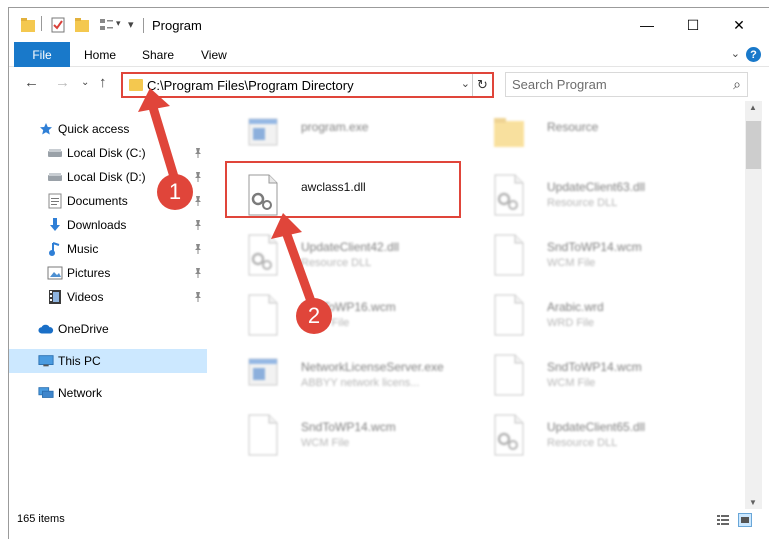 The width and height of the screenshot is (769, 539). Describe the element at coordinates (336, 263) in the screenshot. I see `file-type: Resource DLL` at that location.